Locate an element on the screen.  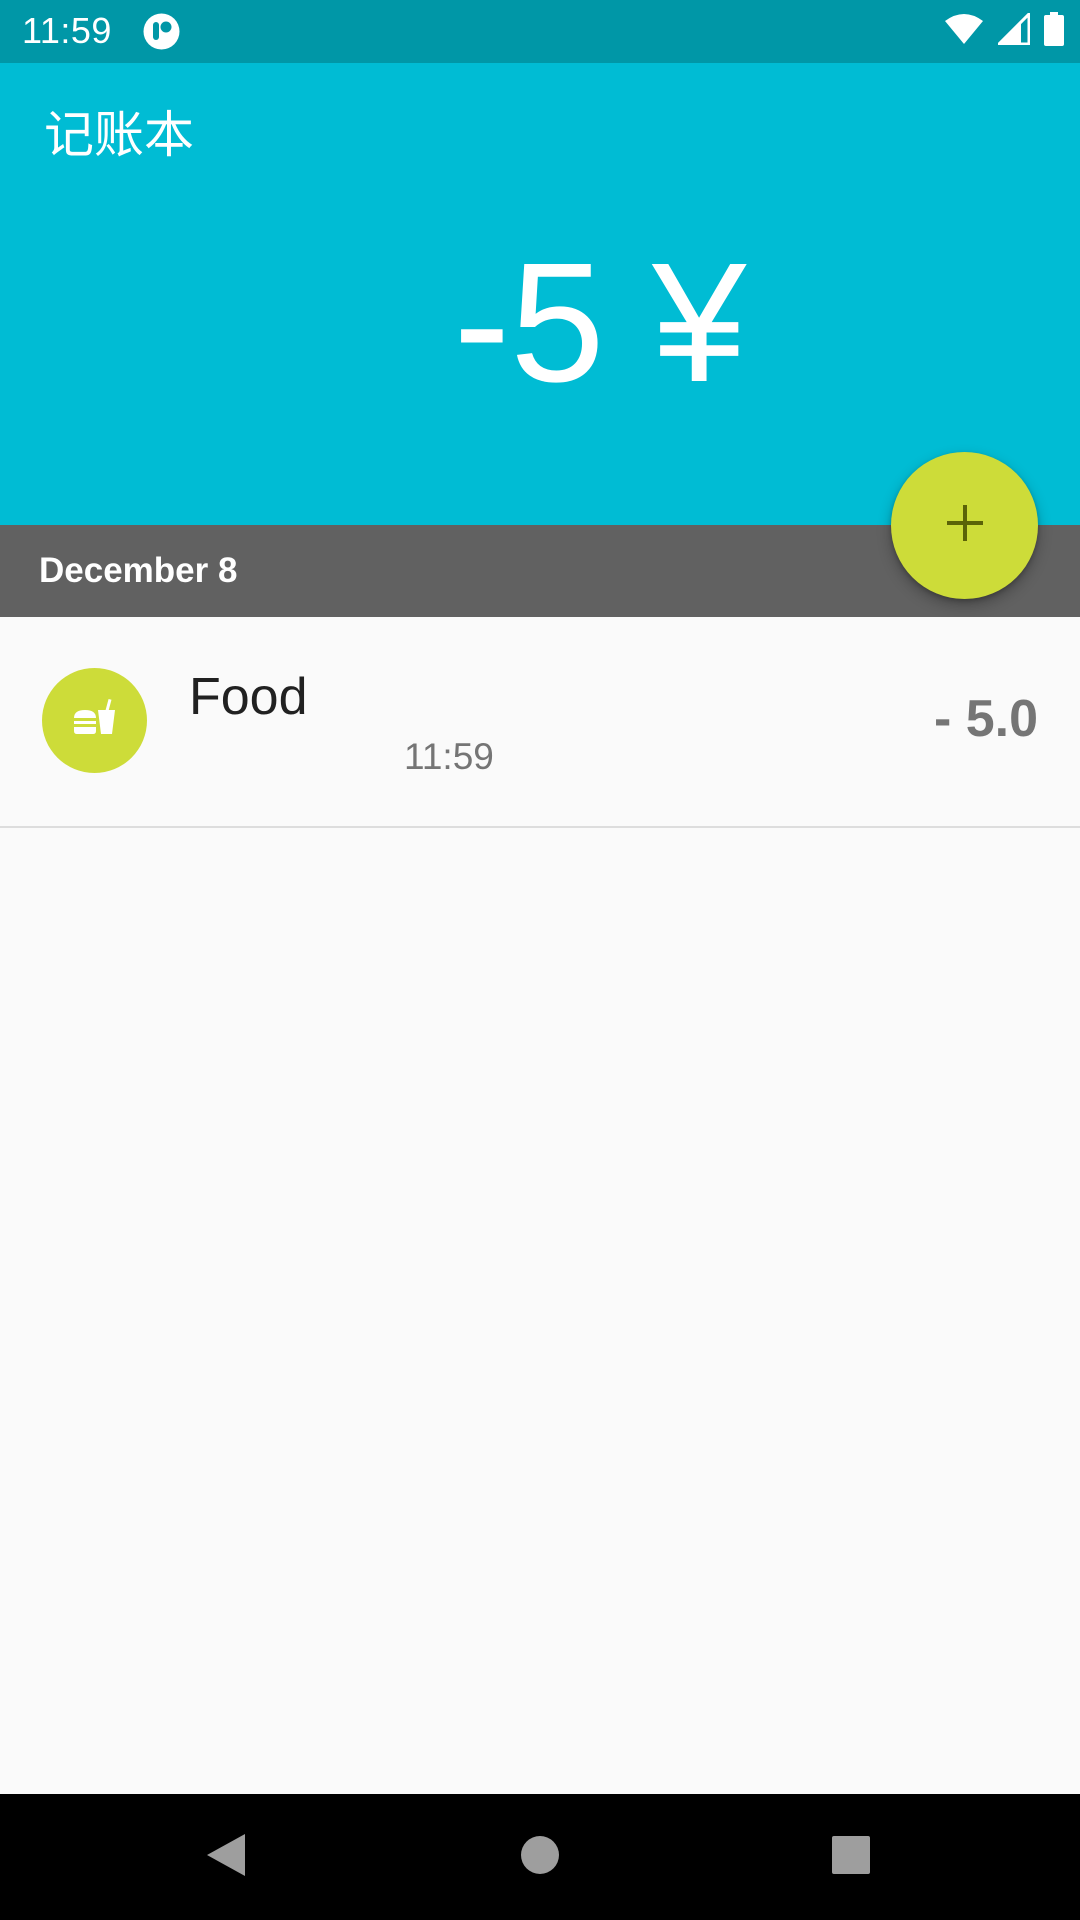
fast-food-icon is located at coordinates (95, 720).